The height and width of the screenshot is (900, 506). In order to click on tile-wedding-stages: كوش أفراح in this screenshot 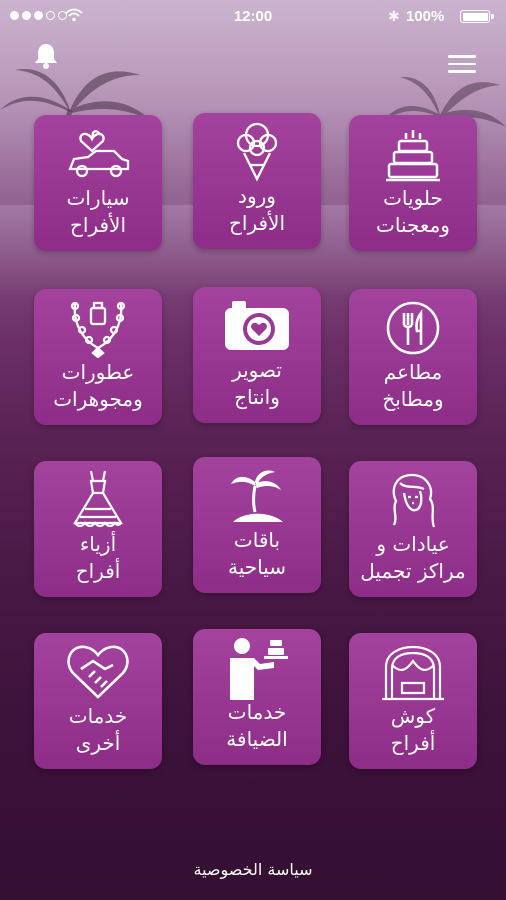, I will do `click(413, 701)`.